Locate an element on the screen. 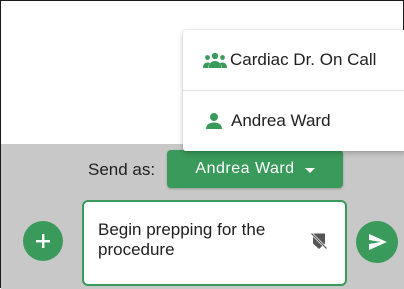  send-as-label: Send as: is located at coordinates (122, 169).